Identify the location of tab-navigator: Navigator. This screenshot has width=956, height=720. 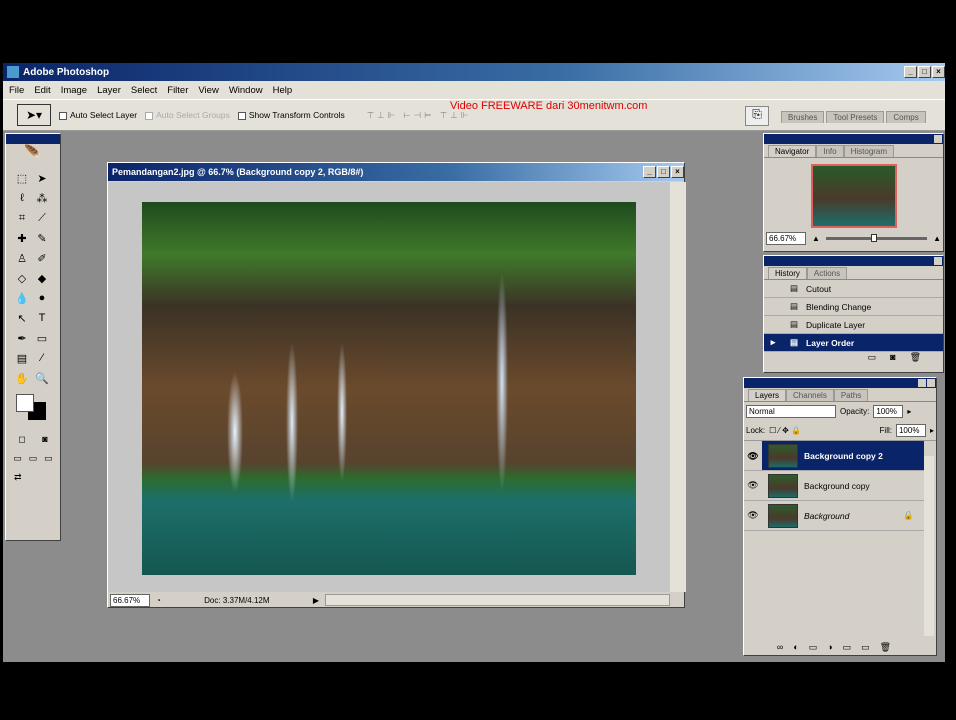
(792, 151).